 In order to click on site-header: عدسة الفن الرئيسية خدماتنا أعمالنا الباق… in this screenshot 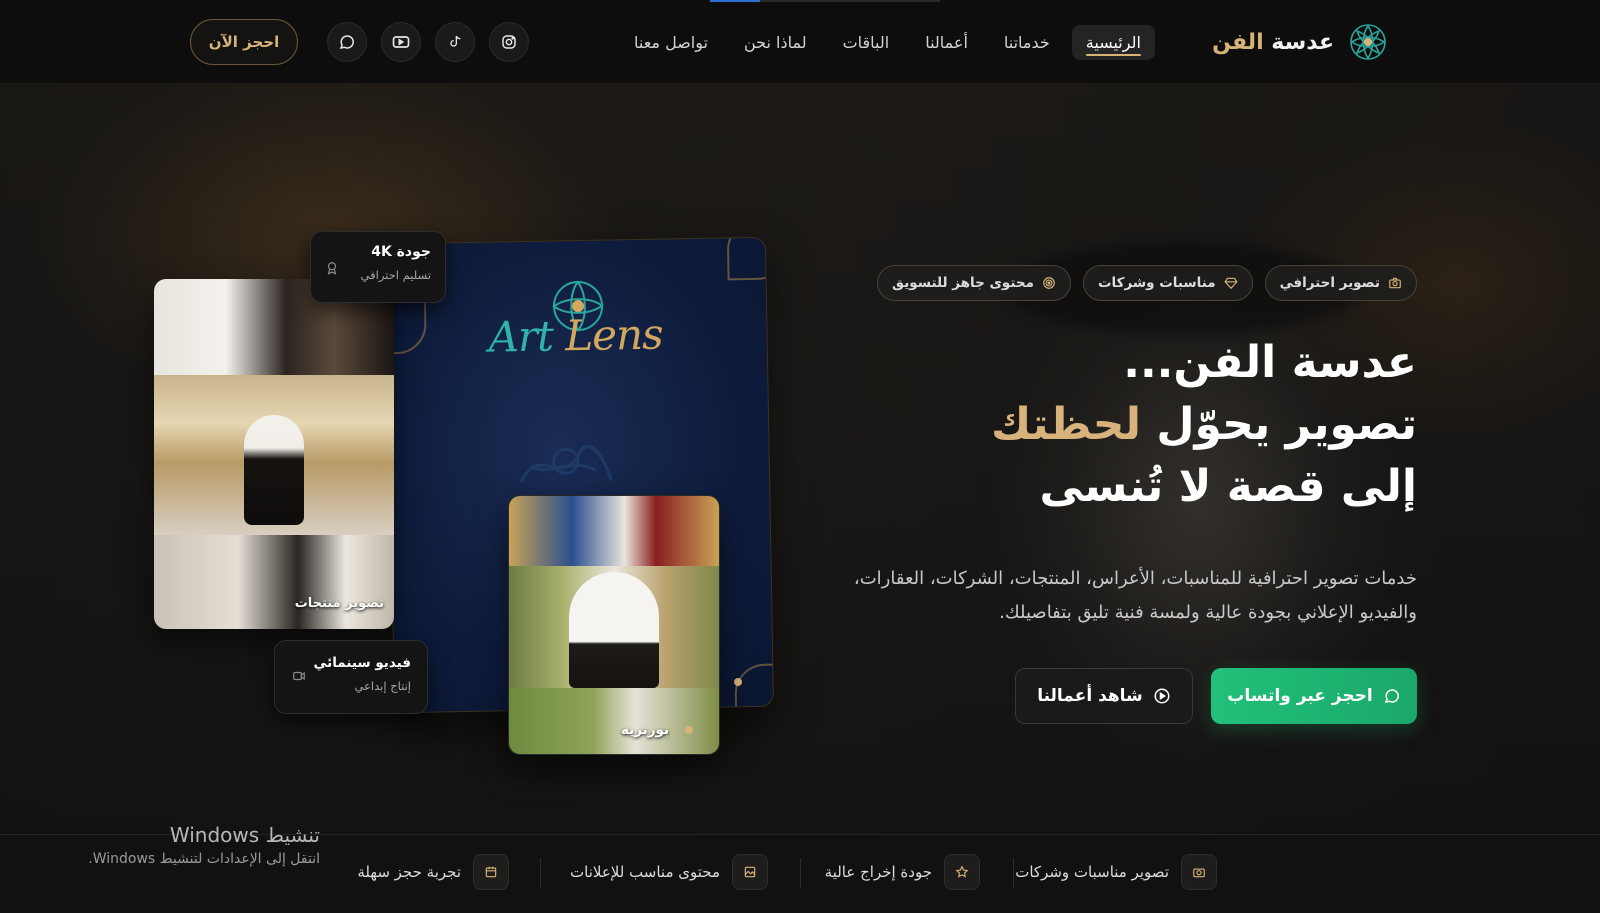, I will do `click(800, 42)`.